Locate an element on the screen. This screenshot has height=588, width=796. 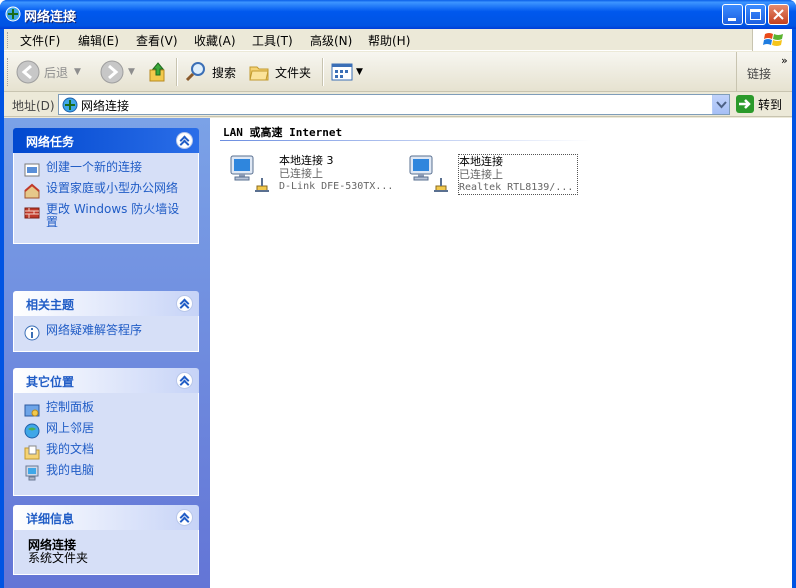
maximize-icon is located at coordinates (755, 14).